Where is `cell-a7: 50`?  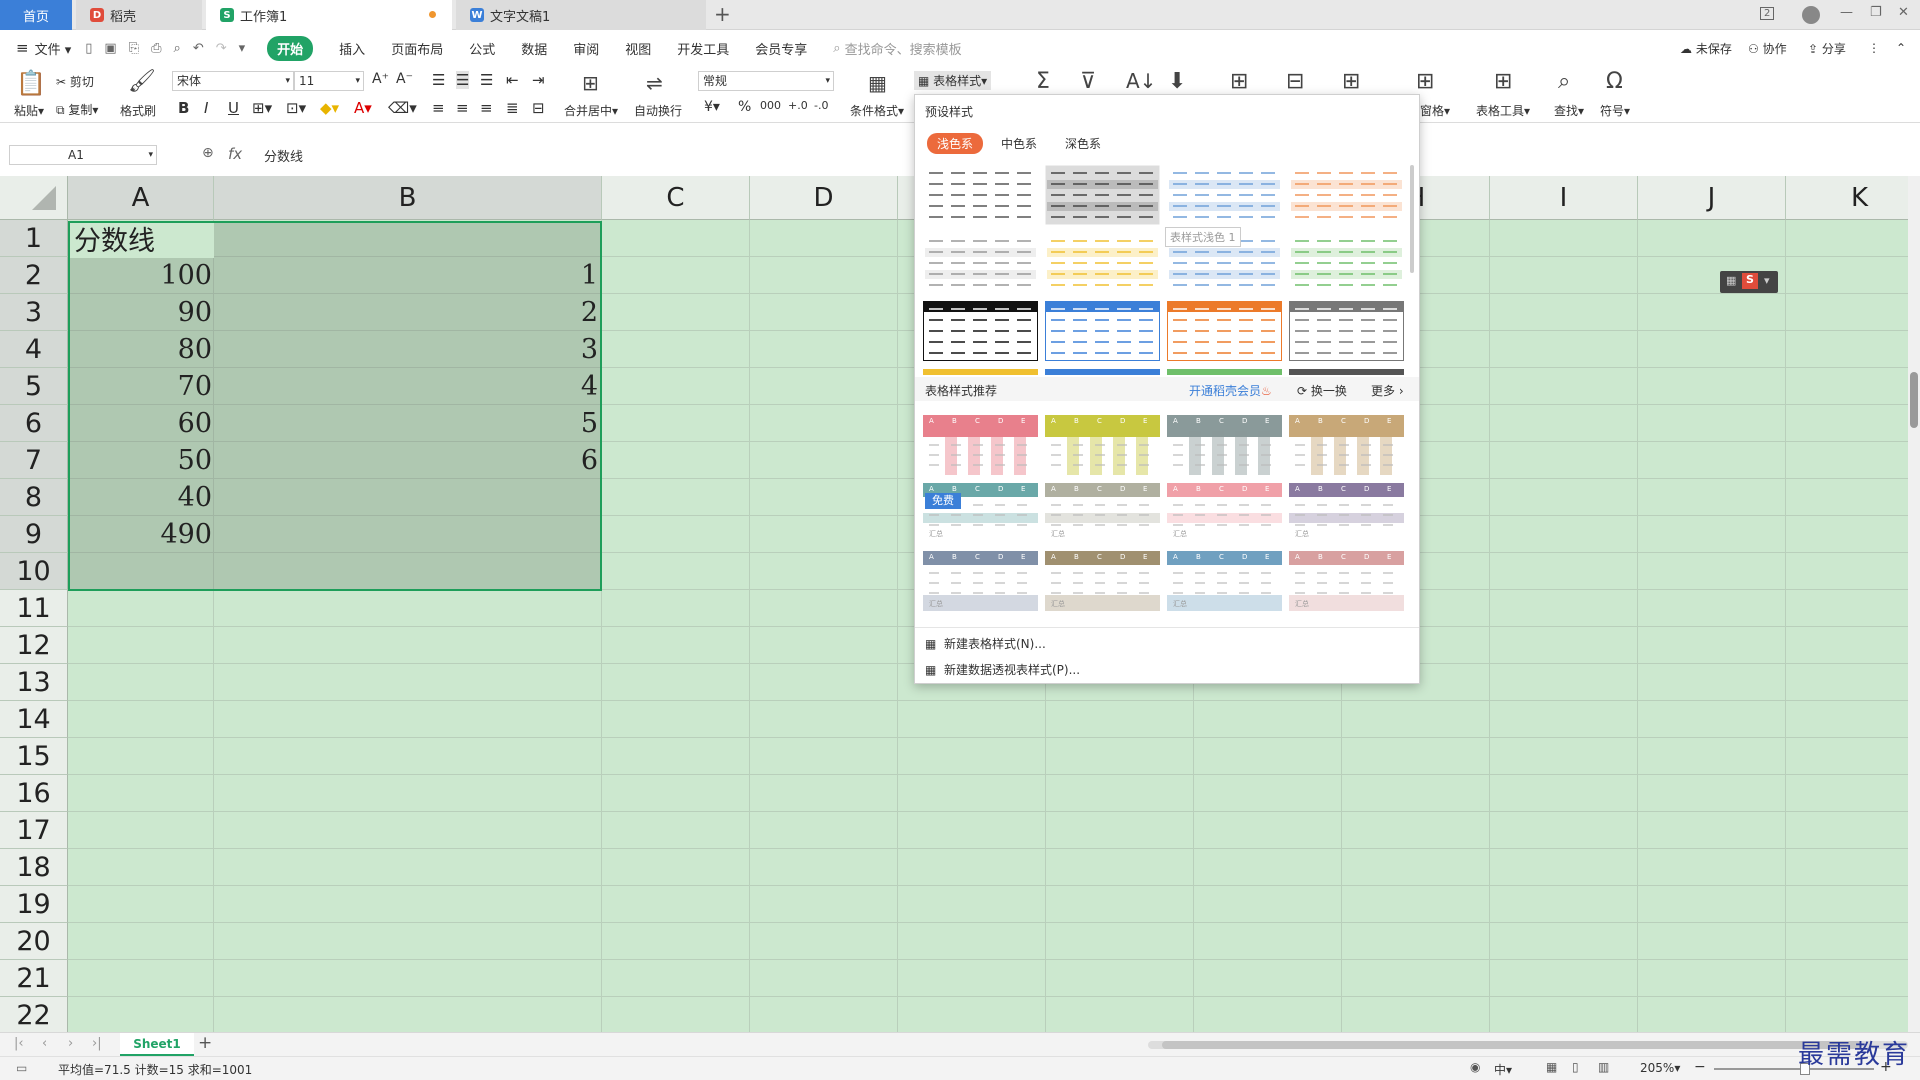 cell-a7: 50 is located at coordinates (141, 460).